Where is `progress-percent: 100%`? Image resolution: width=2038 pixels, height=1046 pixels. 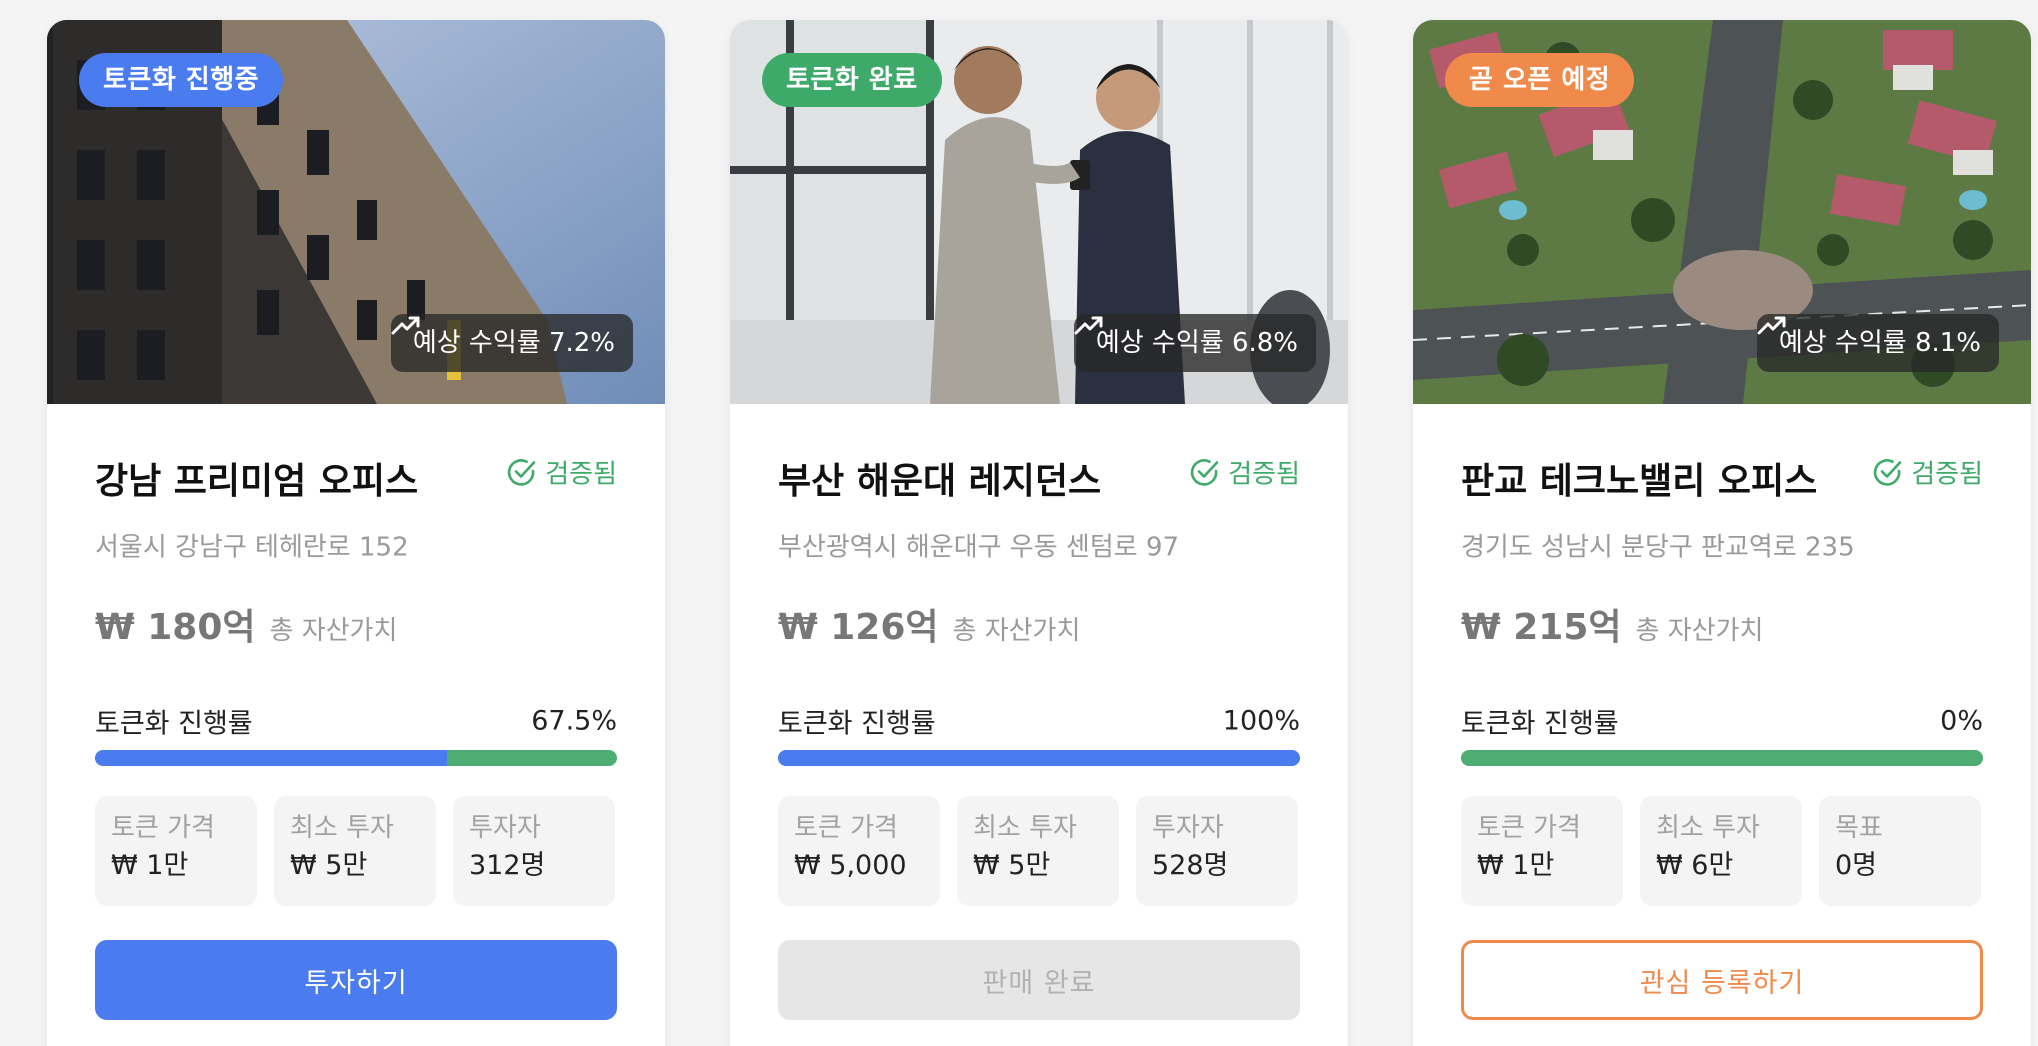 progress-percent: 100% is located at coordinates (1261, 721).